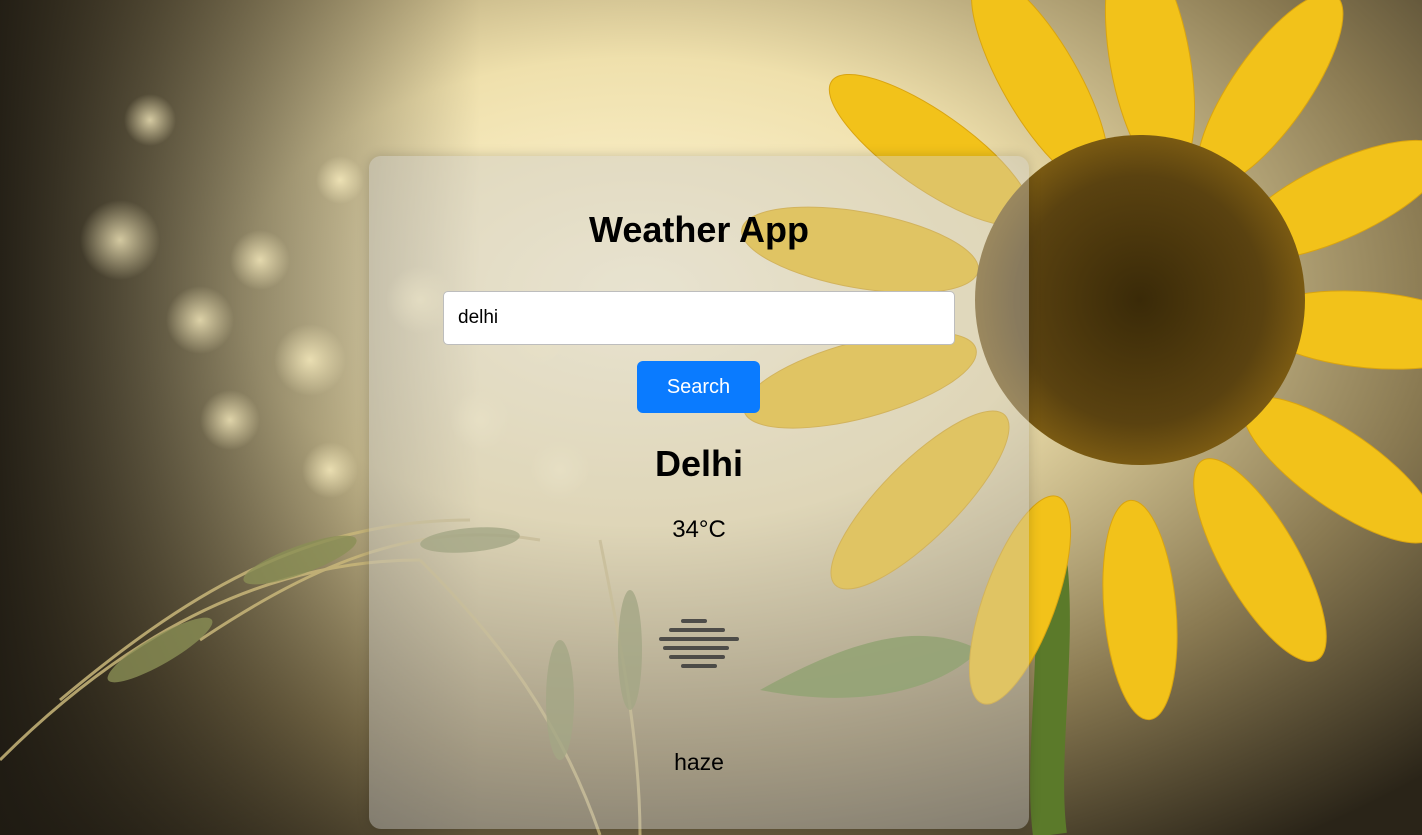 Image resolution: width=1422 pixels, height=835 pixels. What do you see at coordinates (699, 529) in the screenshot?
I see `temperature: 34°C` at bounding box center [699, 529].